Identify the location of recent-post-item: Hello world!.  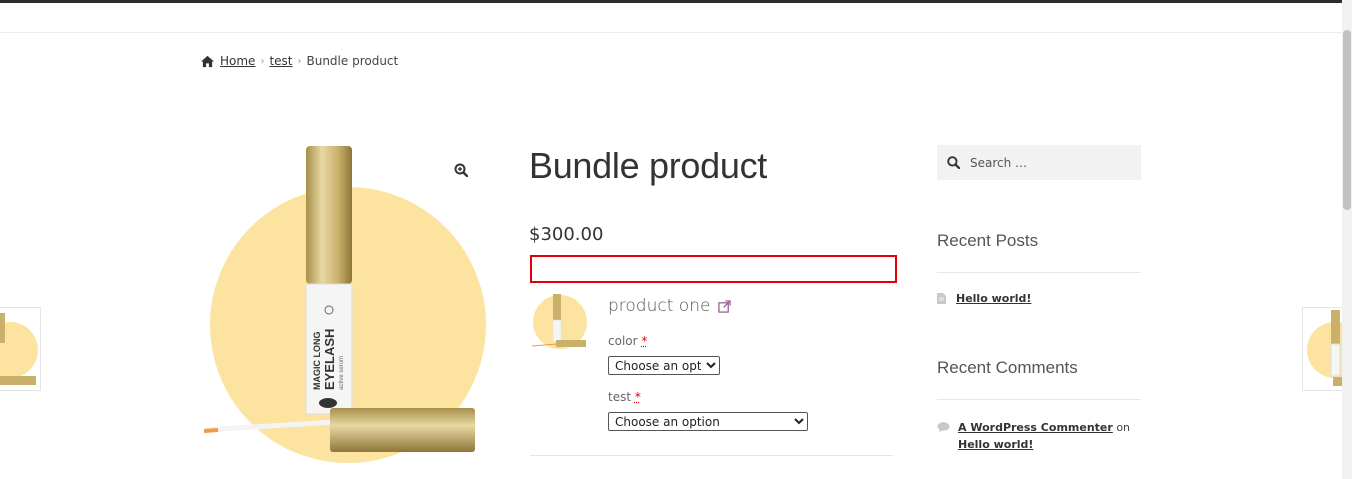
(984, 298).